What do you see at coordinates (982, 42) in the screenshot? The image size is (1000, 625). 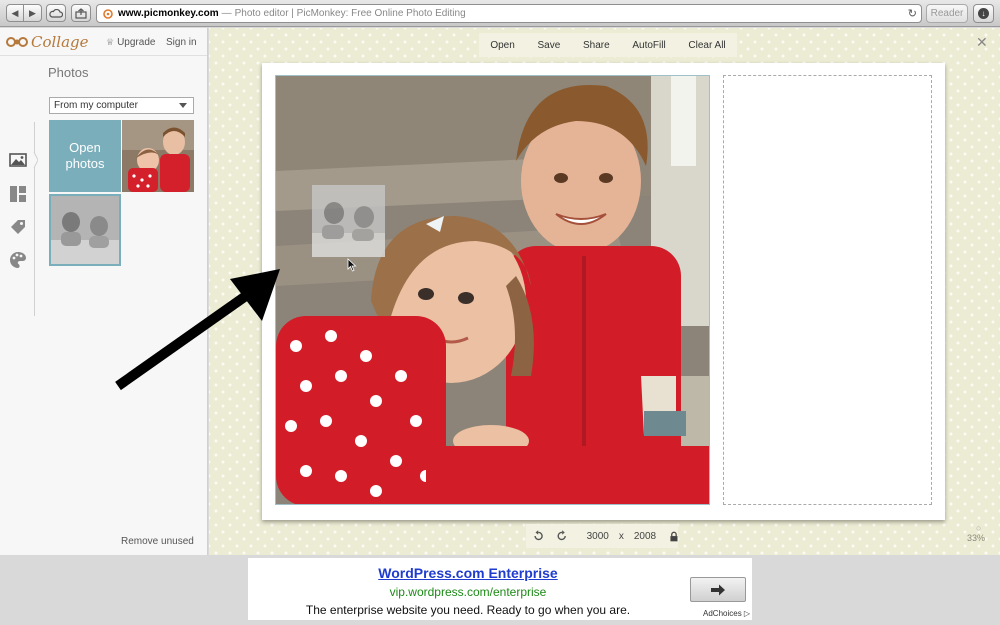 I see `close-icon: ✕` at bounding box center [982, 42].